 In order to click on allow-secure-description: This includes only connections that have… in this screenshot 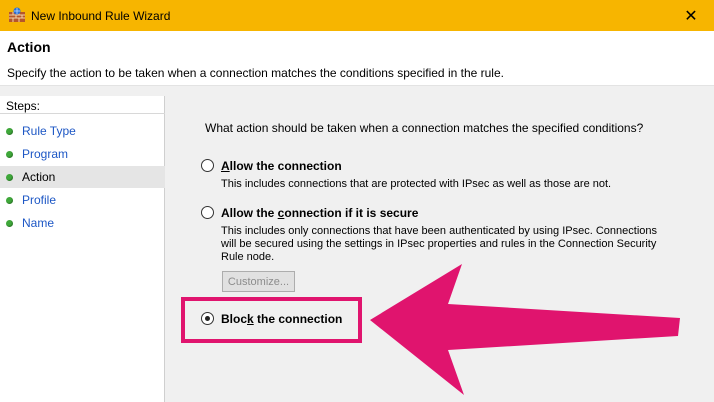, I will do `click(439, 244)`.